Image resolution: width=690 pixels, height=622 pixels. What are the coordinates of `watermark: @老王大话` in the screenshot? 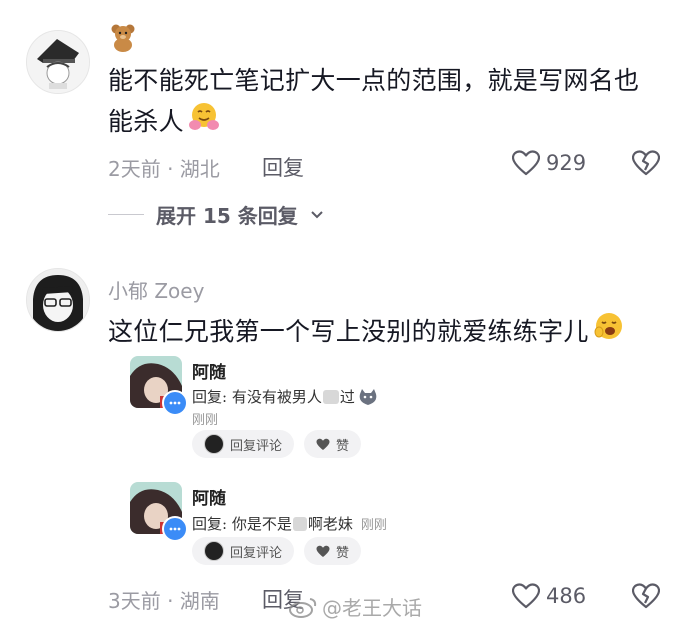 It's located at (355, 606).